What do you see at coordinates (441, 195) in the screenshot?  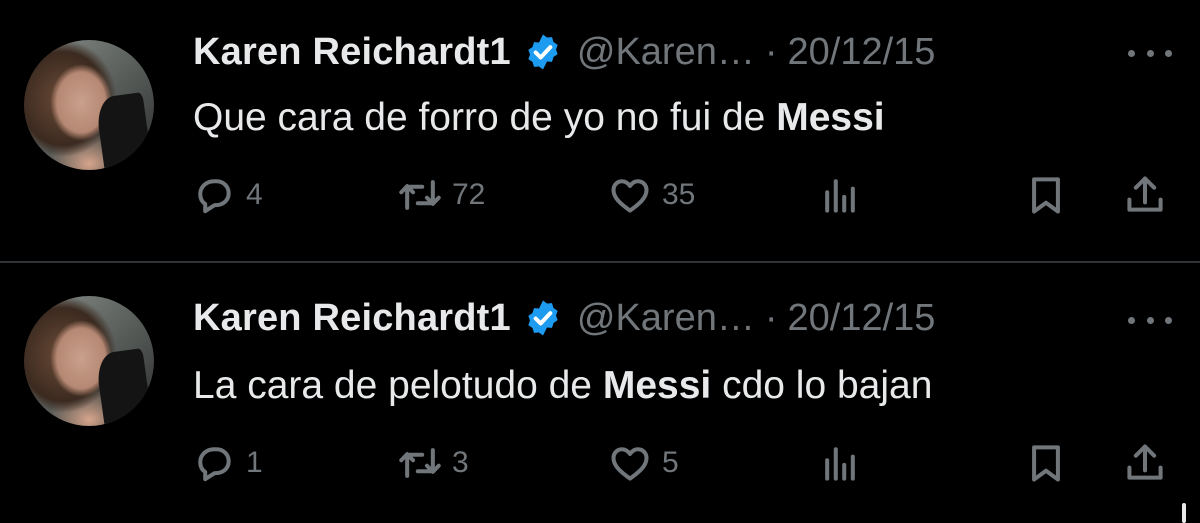 I see `retweet-button: 72` at bounding box center [441, 195].